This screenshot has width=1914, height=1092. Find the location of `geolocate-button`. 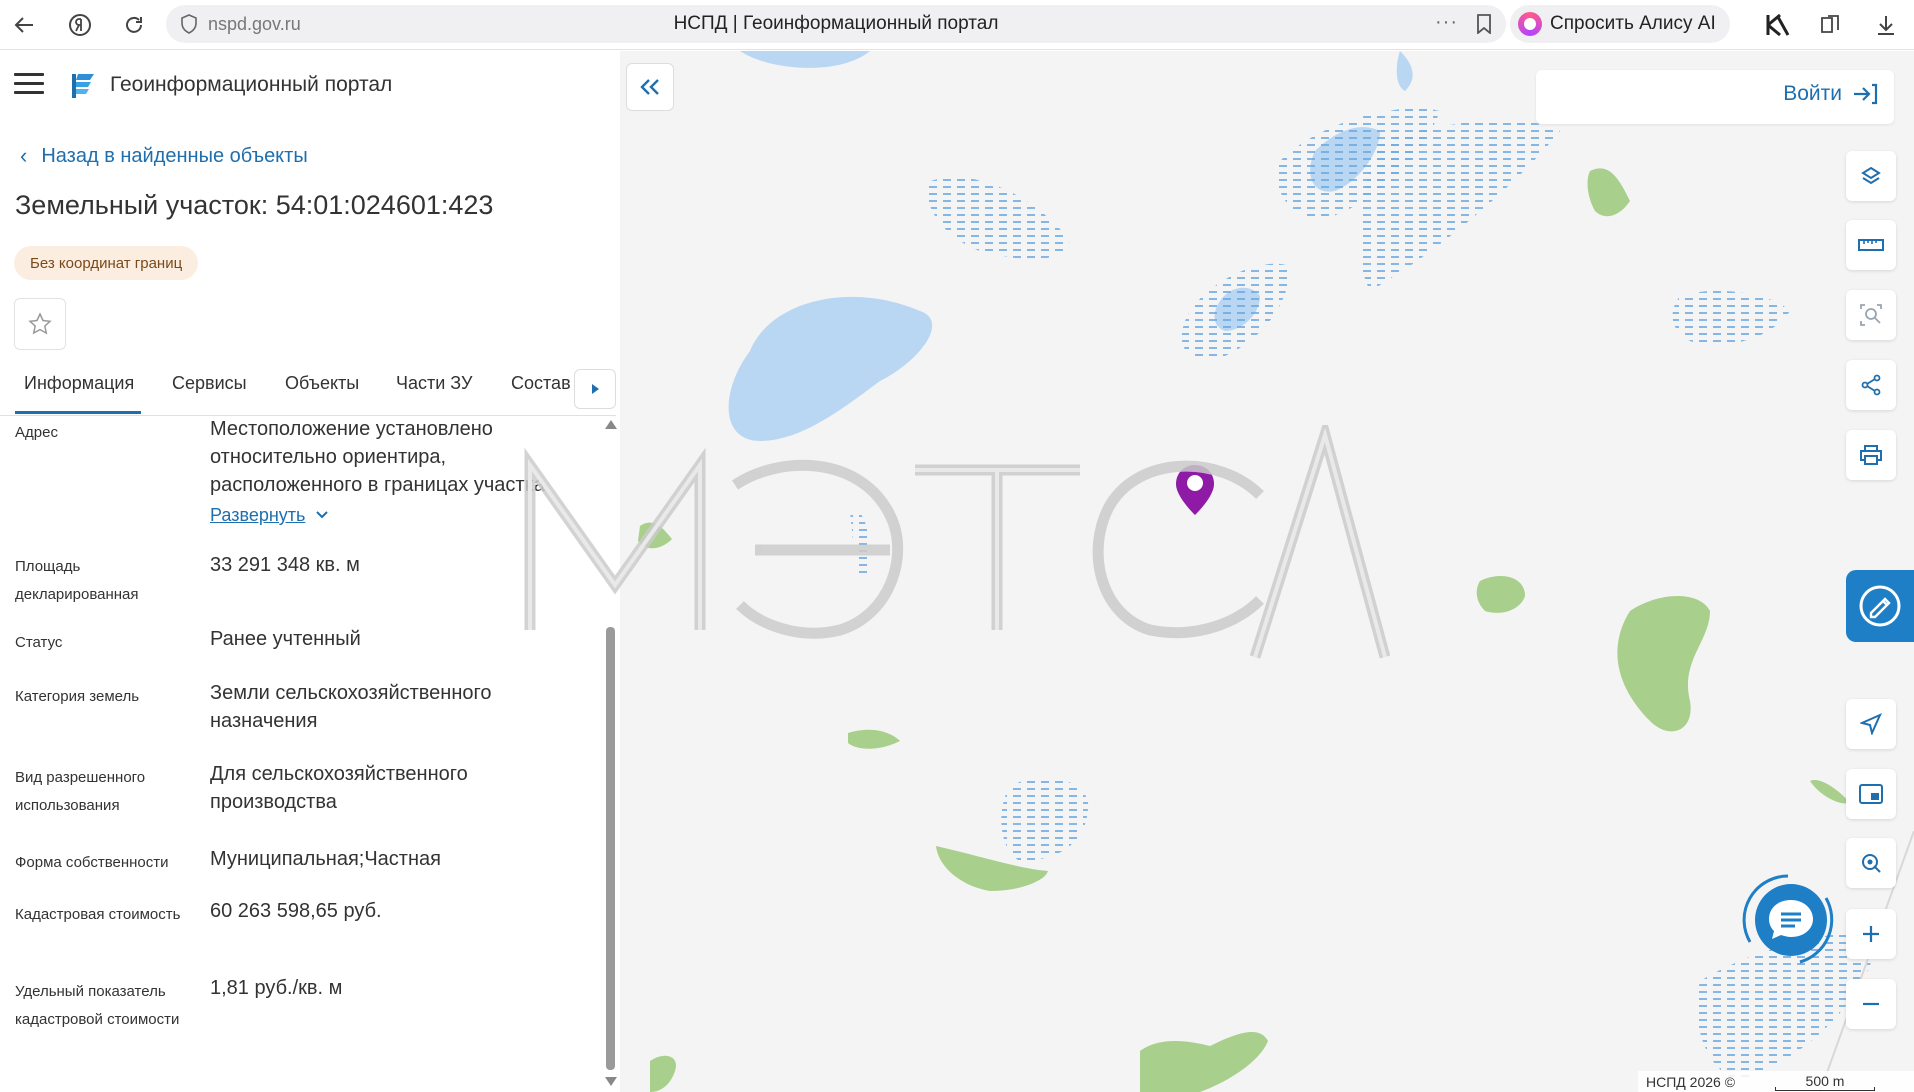

geolocate-button is located at coordinates (1871, 863).